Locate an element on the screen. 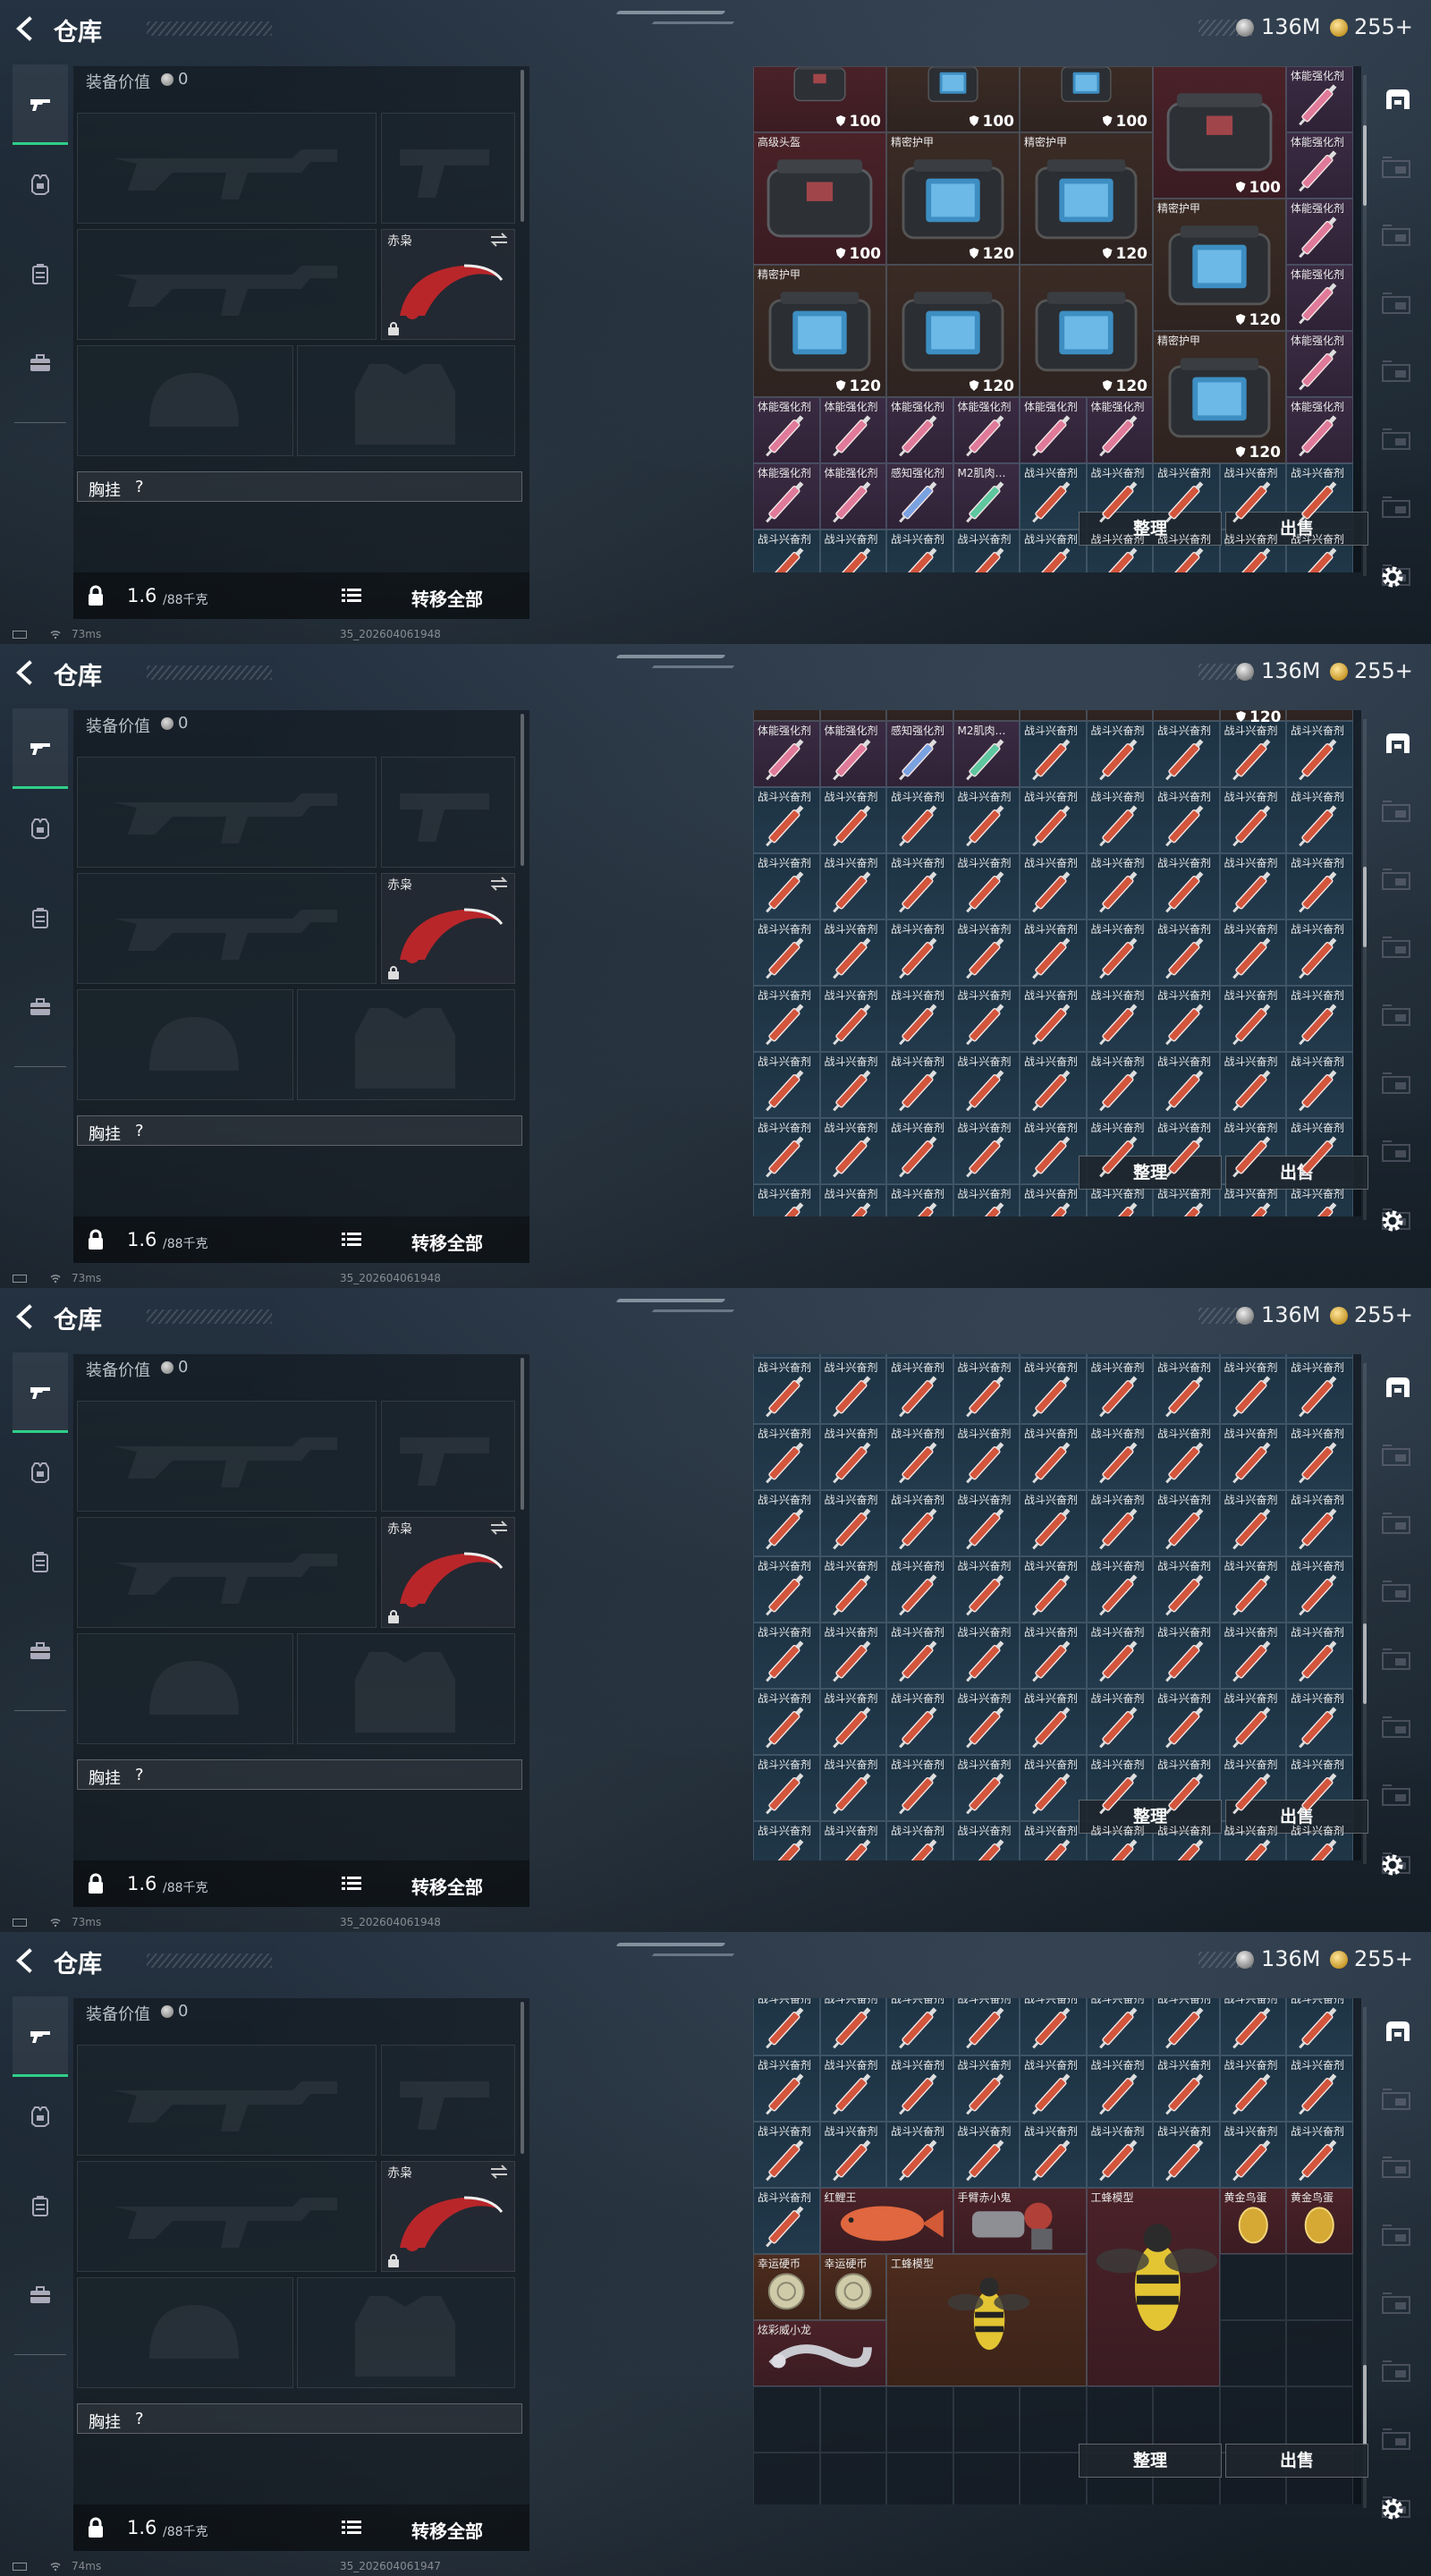 The width and height of the screenshot is (1431, 2576). stash-item: 幸运硬币 is located at coordinates (853, 2287).